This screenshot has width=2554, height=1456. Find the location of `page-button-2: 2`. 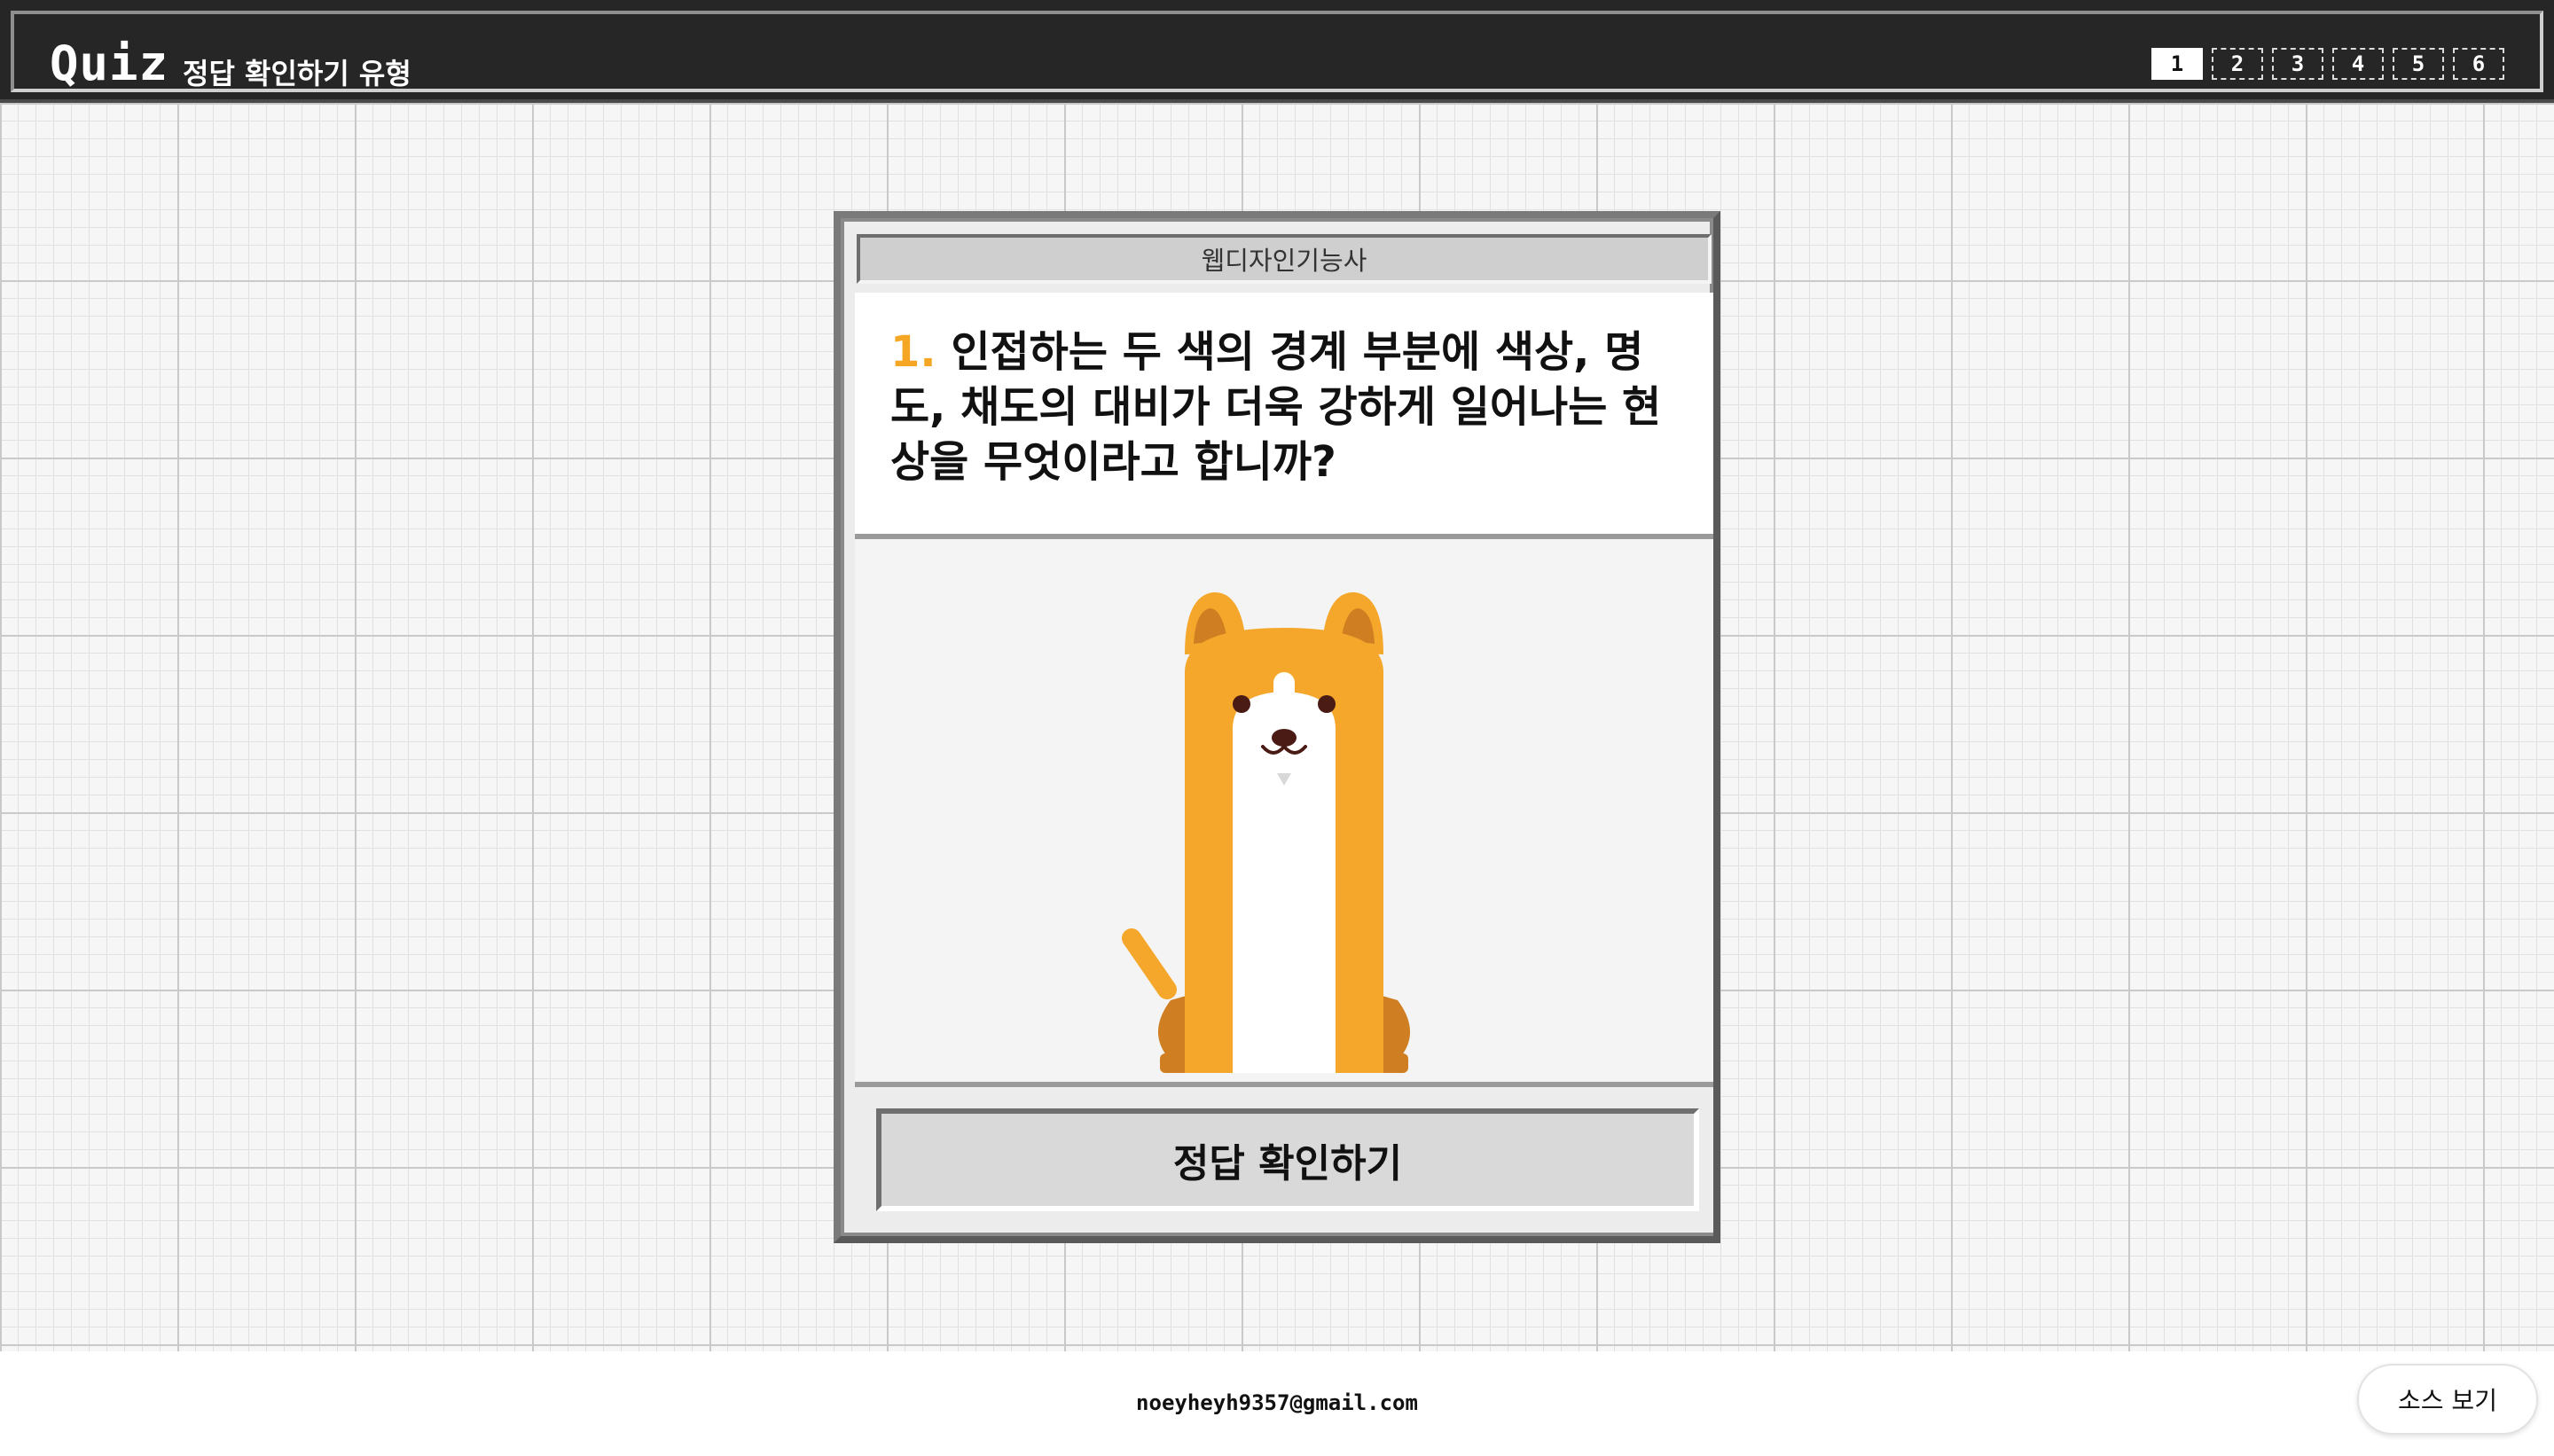

page-button-2: 2 is located at coordinates (2237, 64).